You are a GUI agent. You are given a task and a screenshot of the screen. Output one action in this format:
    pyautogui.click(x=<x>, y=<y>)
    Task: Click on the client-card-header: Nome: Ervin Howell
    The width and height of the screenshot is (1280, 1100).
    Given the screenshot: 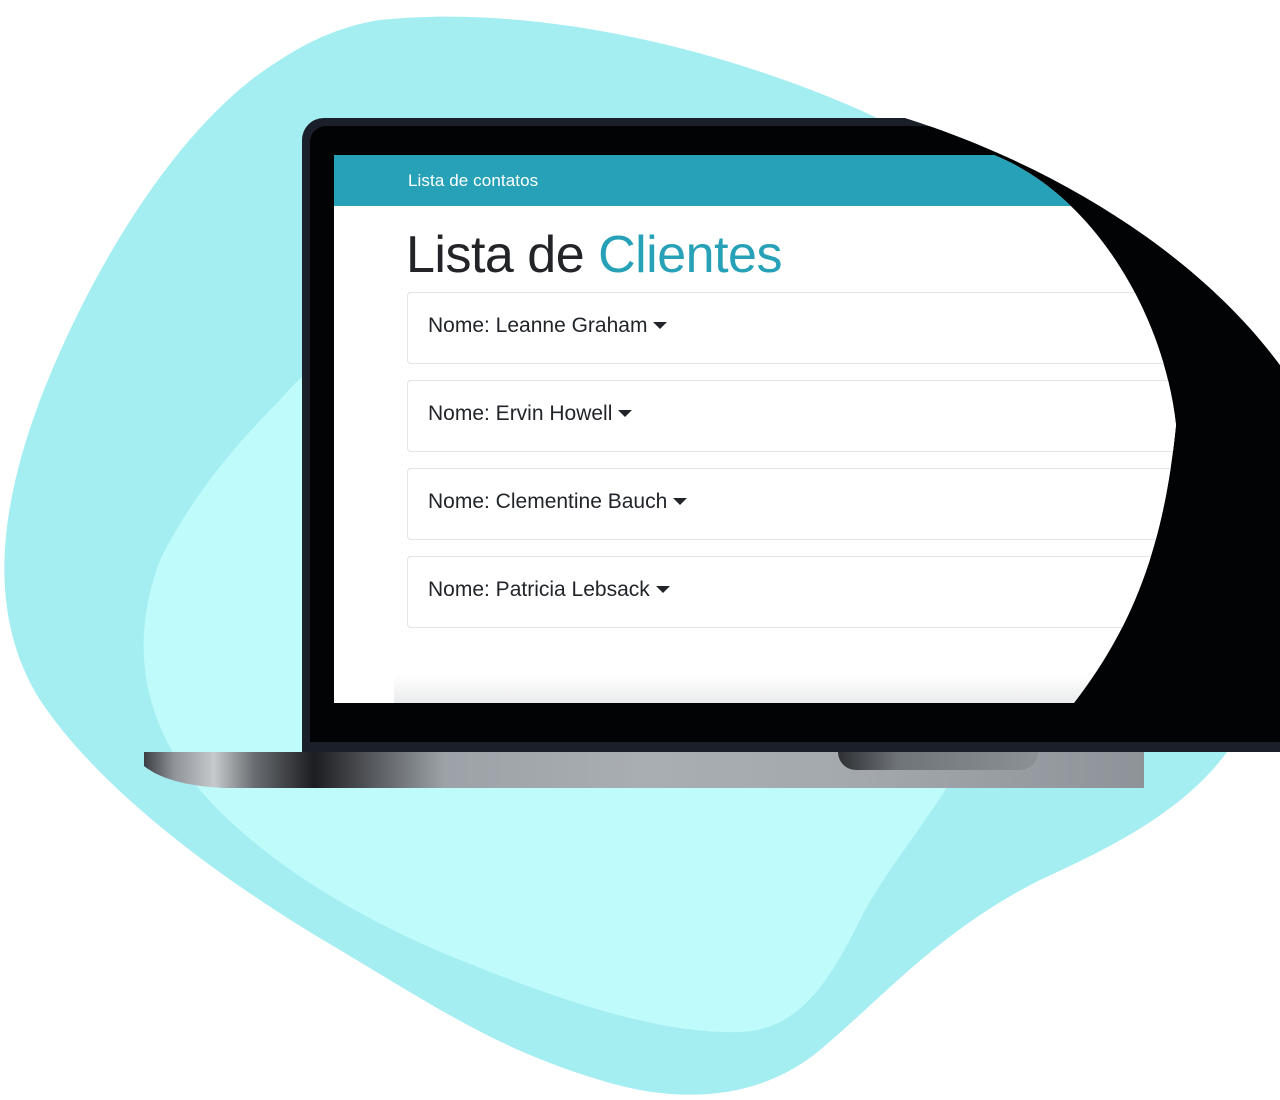 What is the action you would take?
    pyautogui.click(x=530, y=414)
    